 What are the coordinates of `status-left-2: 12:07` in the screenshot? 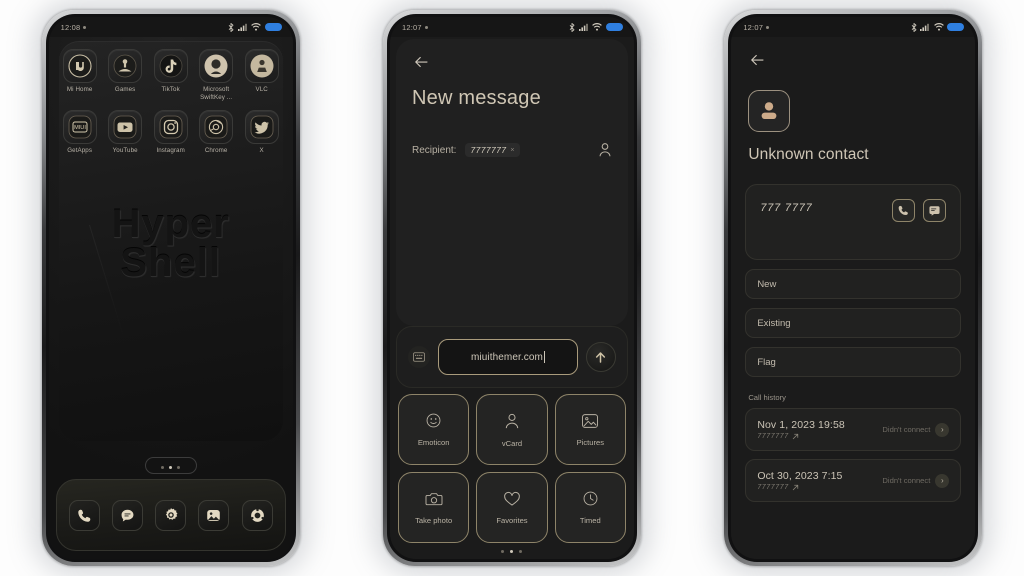 It's located at (415, 27).